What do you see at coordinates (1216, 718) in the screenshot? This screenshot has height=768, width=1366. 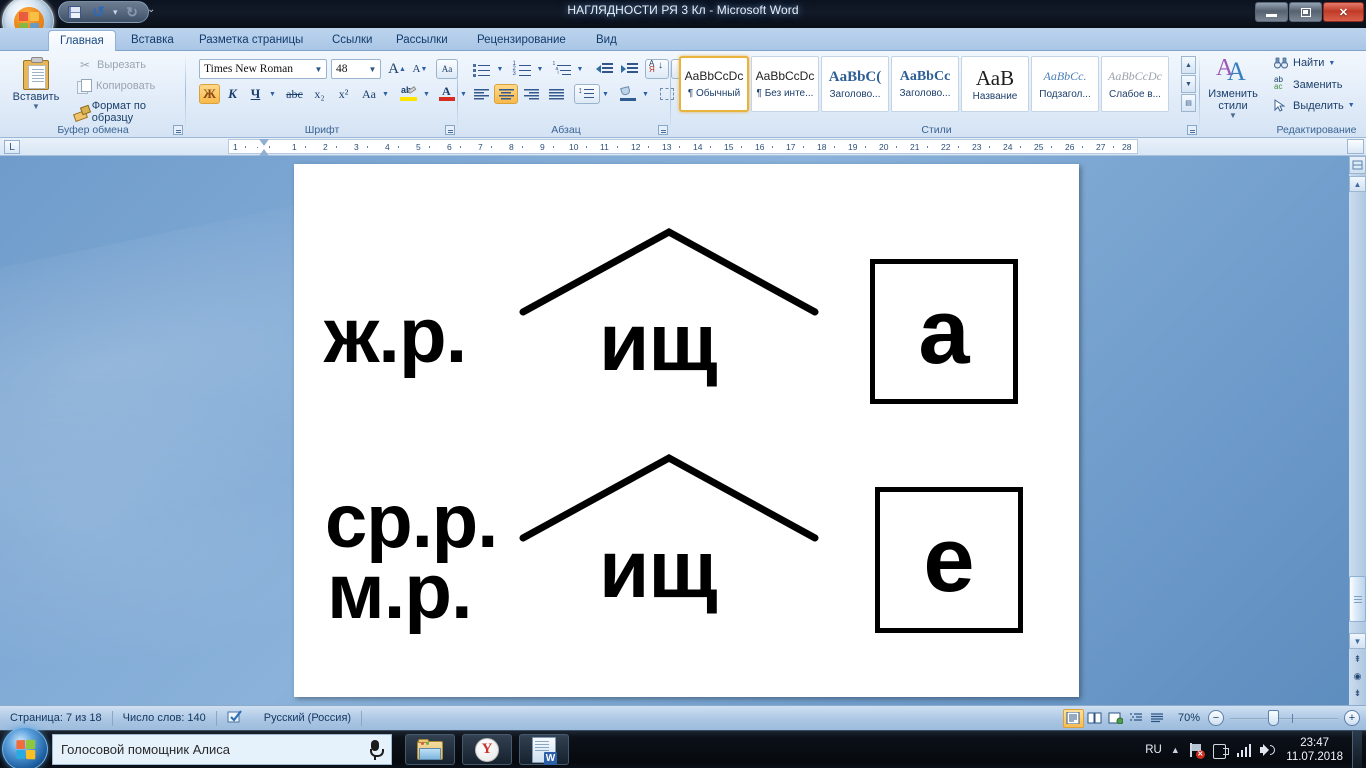 I see `zoom-out-button: −` at bounding box center [1216, 718].